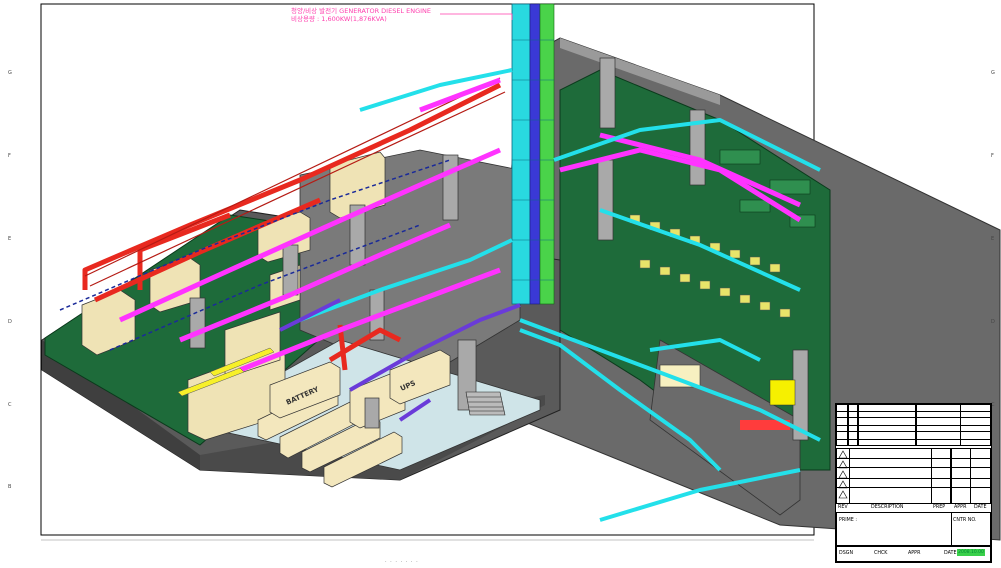 The height and width of the screenshot is (568, 1001). What do you see at coordinates (10, 73) in the screenshot?
I see `zone-letter-left-g: G` at bounding box center [10, 73].